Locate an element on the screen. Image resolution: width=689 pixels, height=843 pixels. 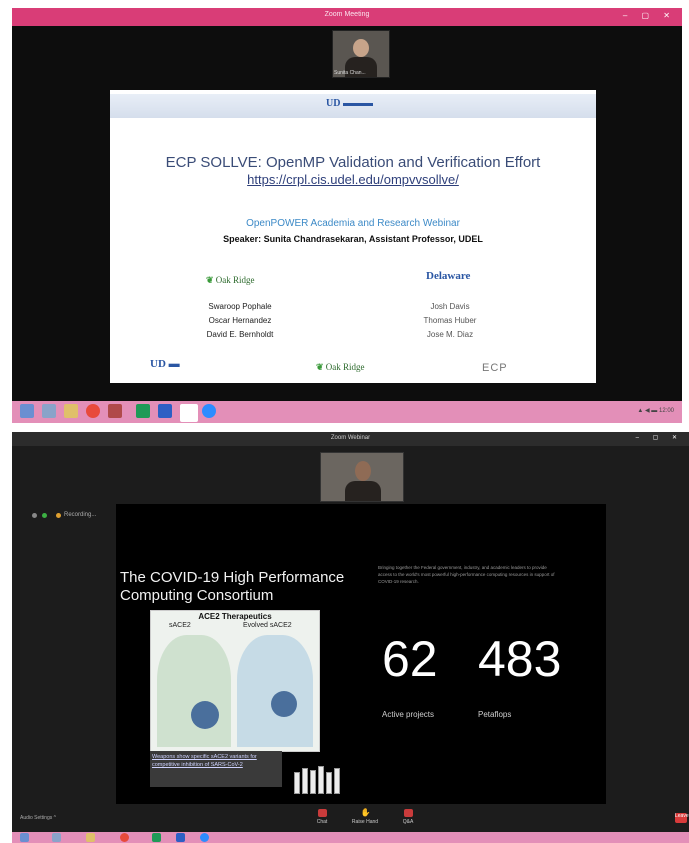
ud-logo-icon: Delaware is located at coordinates (448, 276).